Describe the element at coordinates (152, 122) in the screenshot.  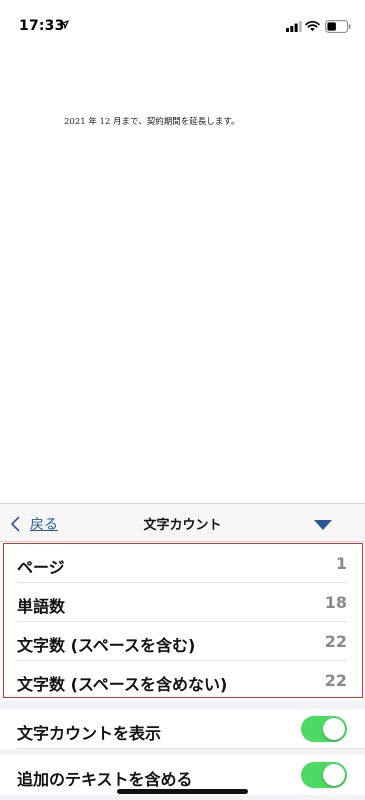
I see `document-text: 2021 年 12 月まで、契約期間を延長します。` at that location.